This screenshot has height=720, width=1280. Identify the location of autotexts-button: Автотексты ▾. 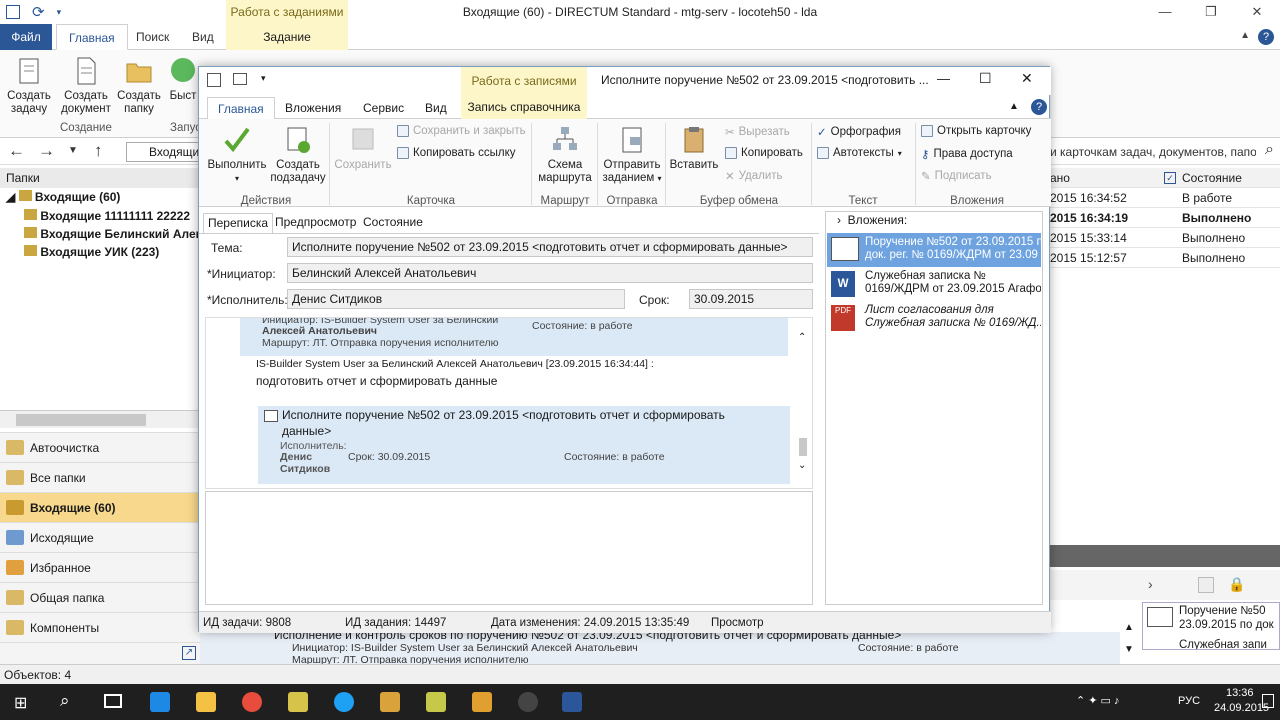
(859, 153).